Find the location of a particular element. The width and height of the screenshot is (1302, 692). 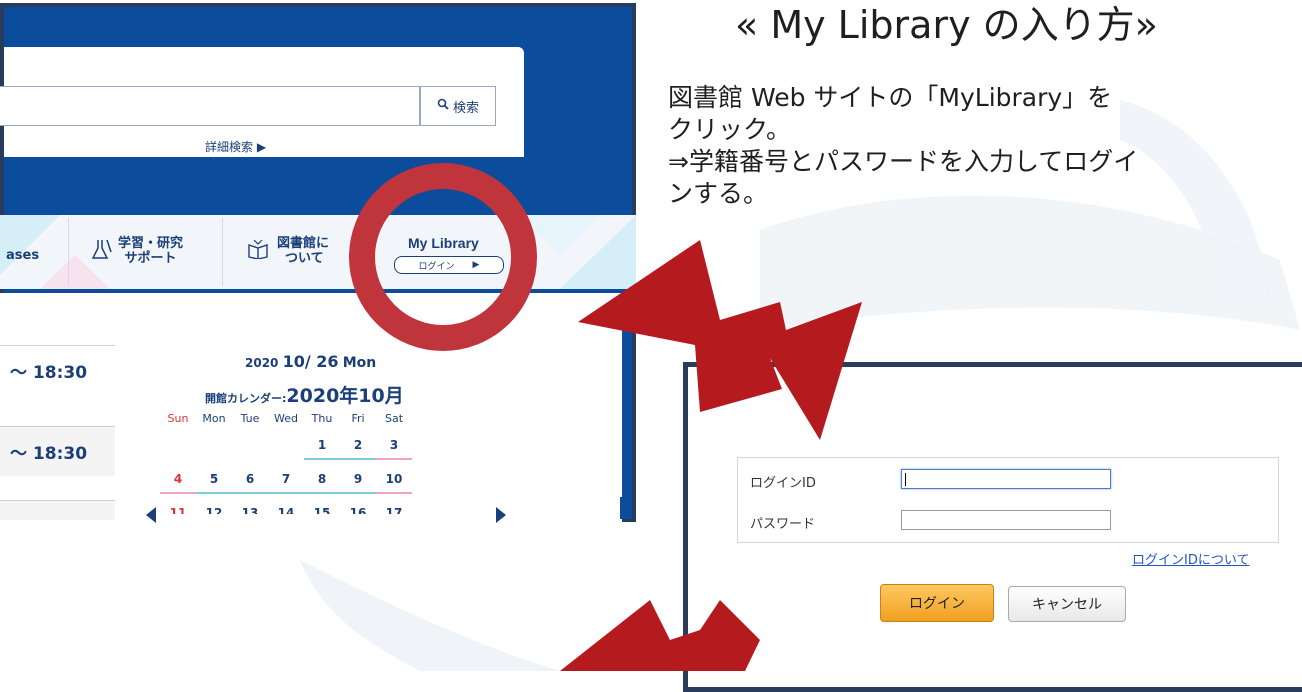

calendar-header-row: Sun Mon Tue Wed Thu Fri Sat is located at coordinates (286, 422).